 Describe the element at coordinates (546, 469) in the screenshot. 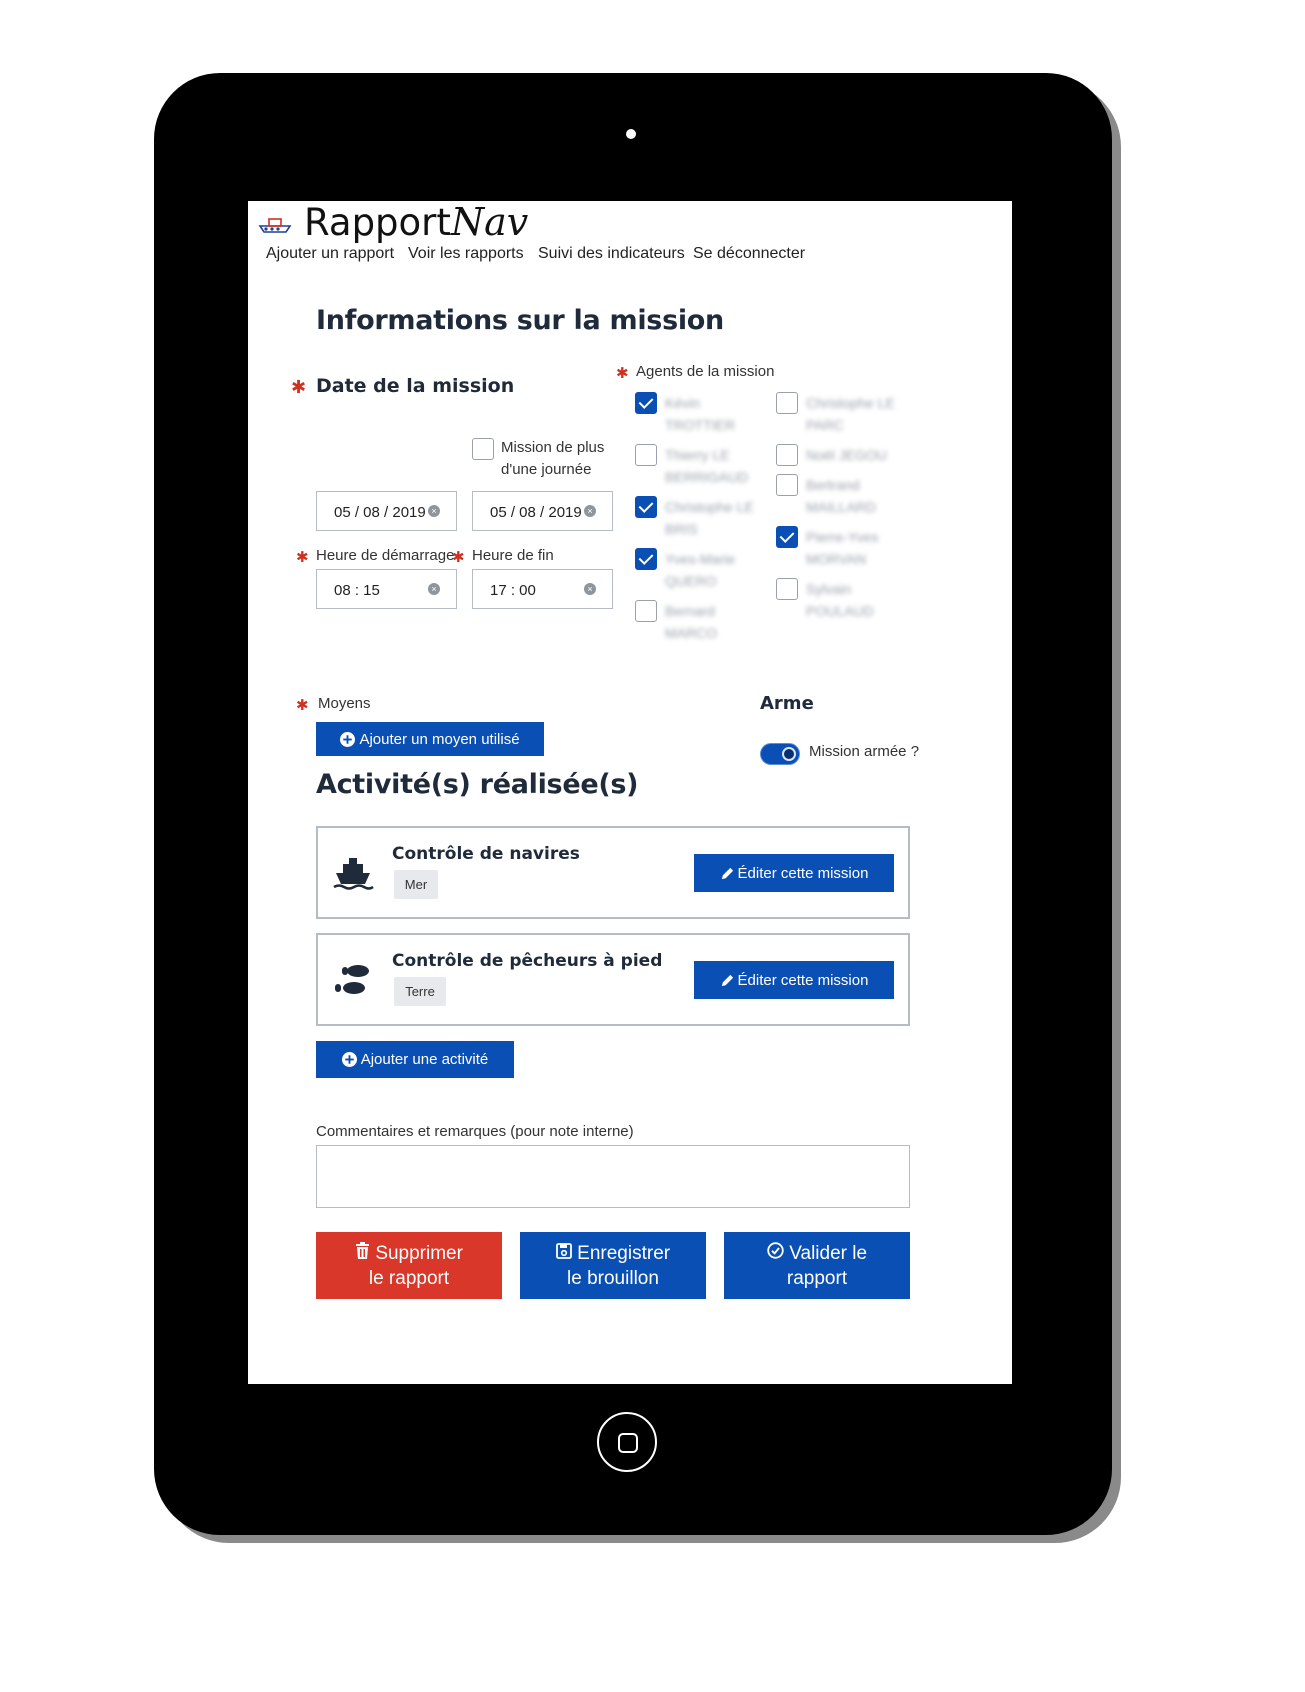

I see `multi-day-label-line2: d'une journée` at that location.